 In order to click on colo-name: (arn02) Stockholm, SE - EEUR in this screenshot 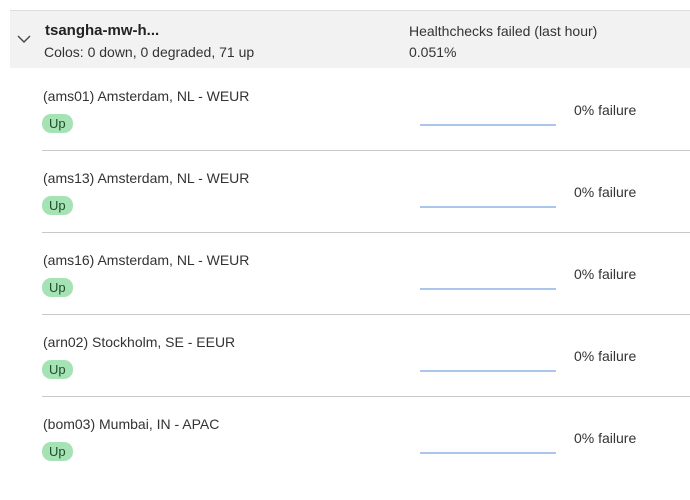, I will do `click(139, 342)`.